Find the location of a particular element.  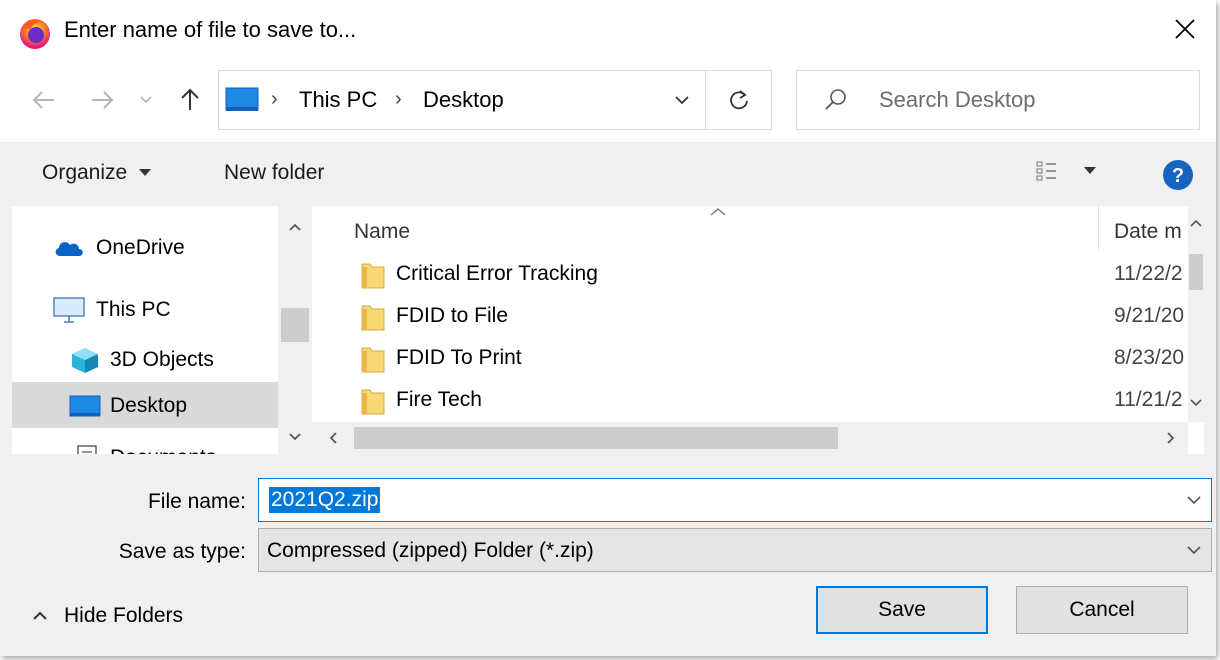

close-icon is located at coordinates (1185, 29).